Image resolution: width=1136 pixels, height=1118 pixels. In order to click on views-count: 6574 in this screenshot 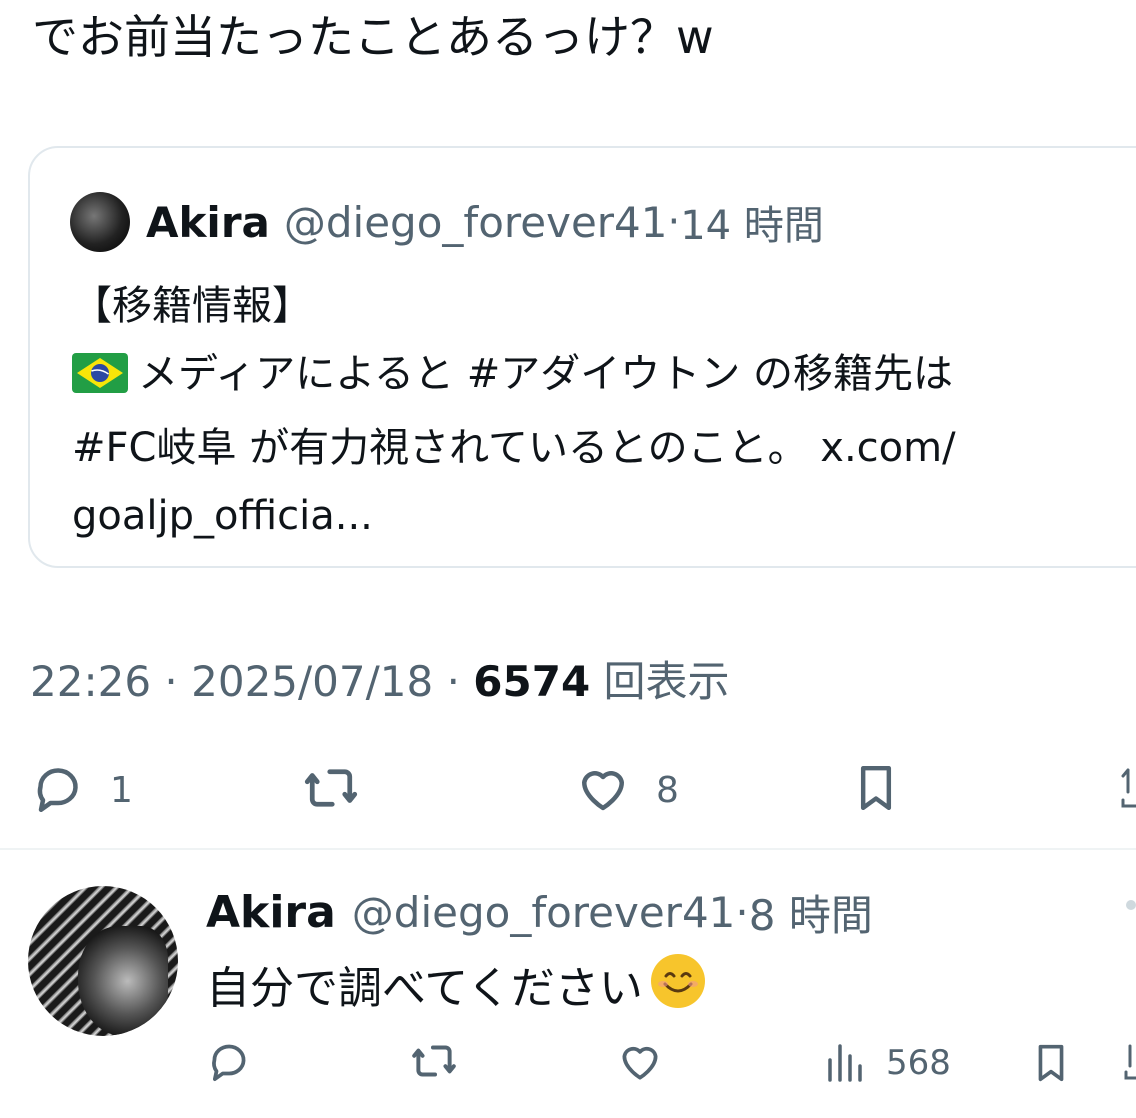, I will do `click(532, 681)`.